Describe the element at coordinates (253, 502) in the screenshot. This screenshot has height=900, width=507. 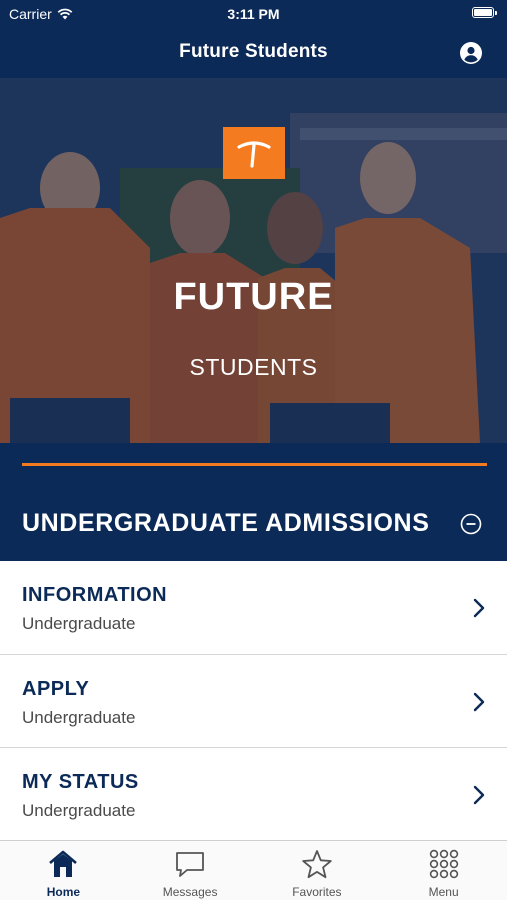
I see `section-header: UNDERGRADUATE ADMISSIONS` at that location.